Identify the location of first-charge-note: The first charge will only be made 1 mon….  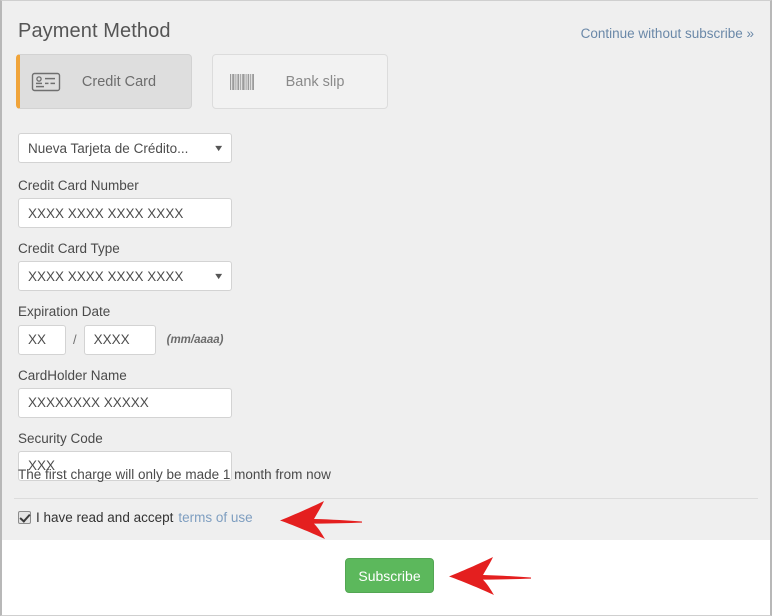
(174, 474).